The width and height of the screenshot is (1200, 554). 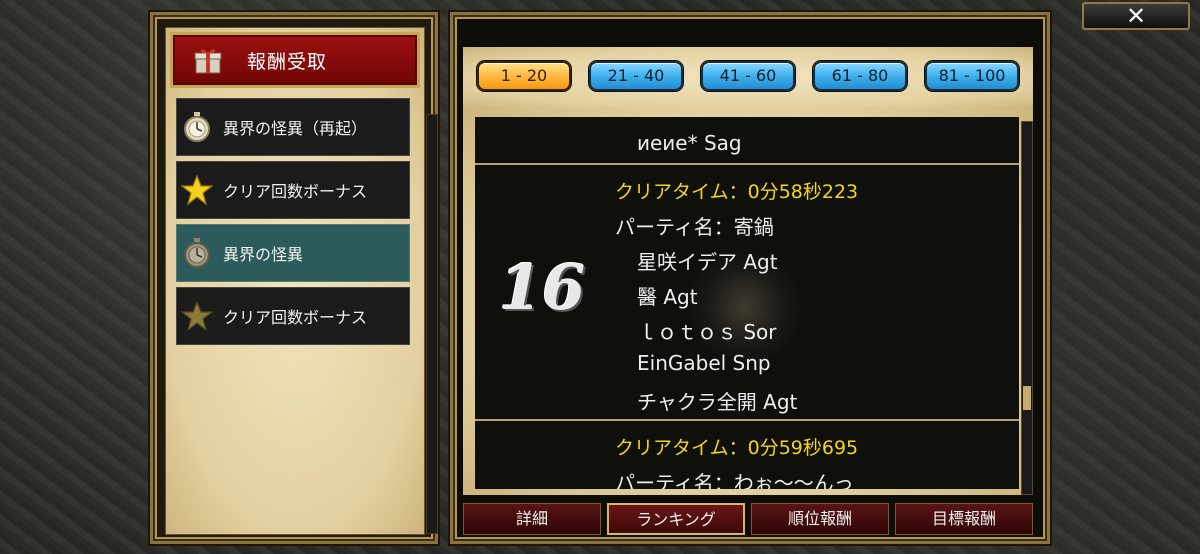 I want to click on party-member: иеие* Sag, so click(x=689, y=143).